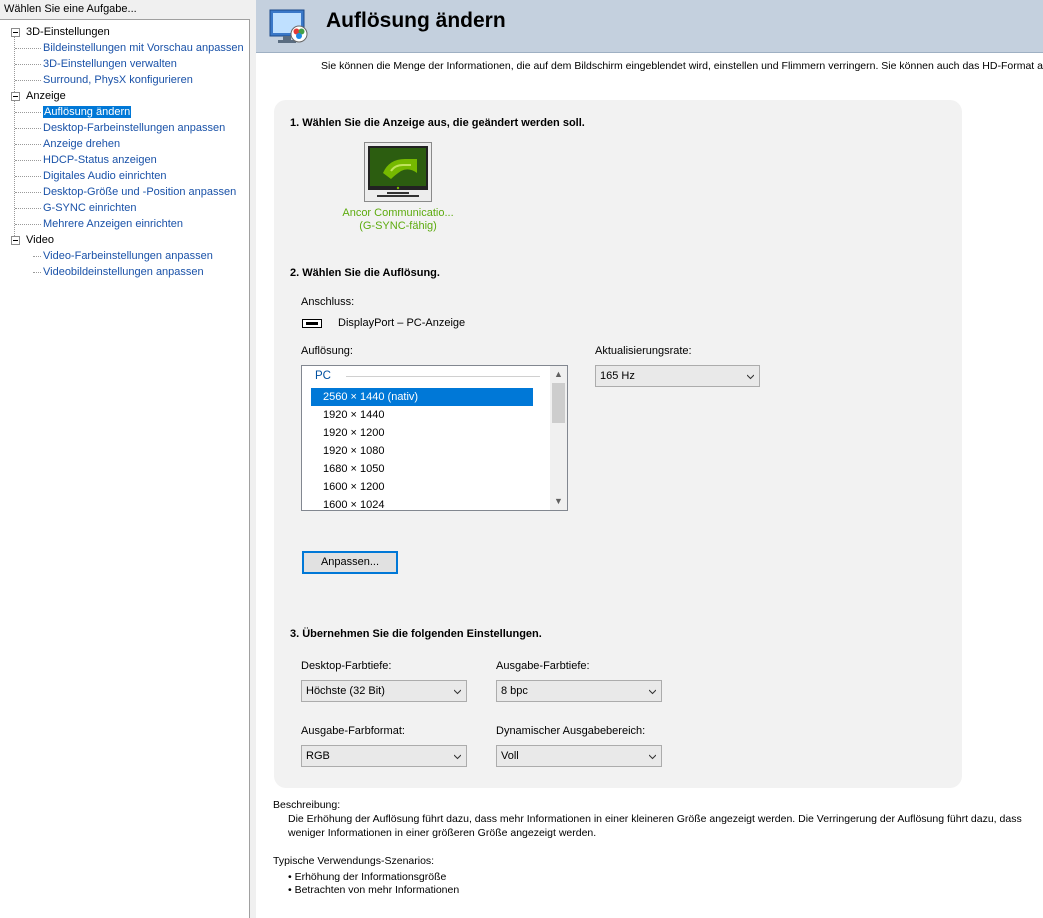 The image size is (1043, 918). Describe the element at coordinates (124, 144) in the screenshot. I see `tree-item-rotate-display: Anzeige drehen` at that location.